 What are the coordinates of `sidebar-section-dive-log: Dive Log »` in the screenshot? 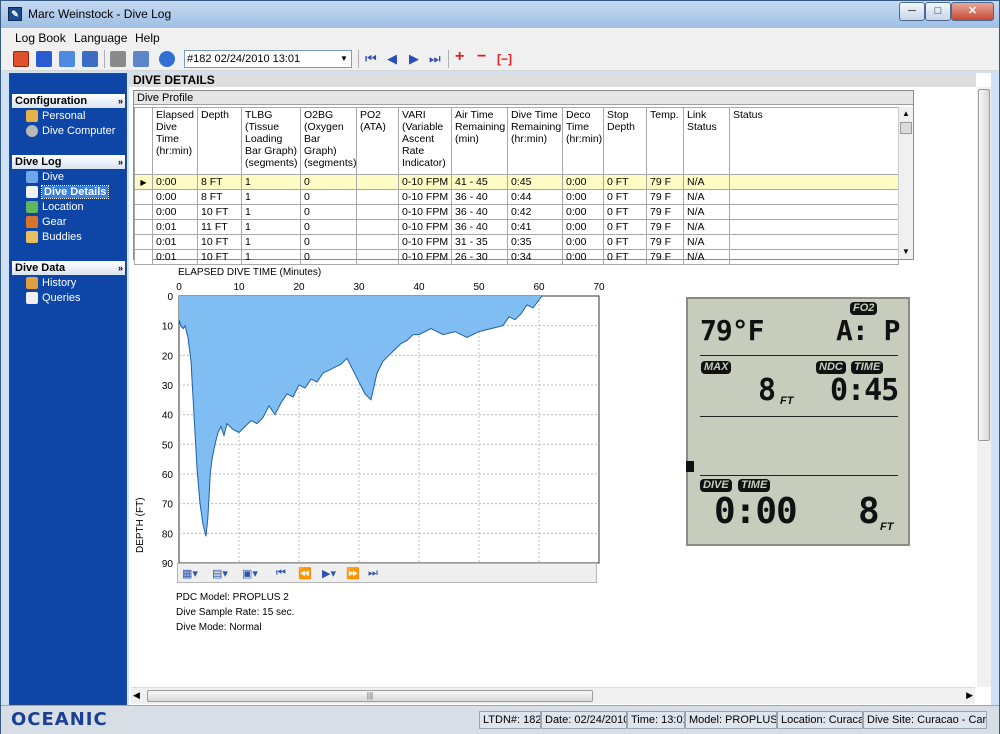 It's located at (68, 162).